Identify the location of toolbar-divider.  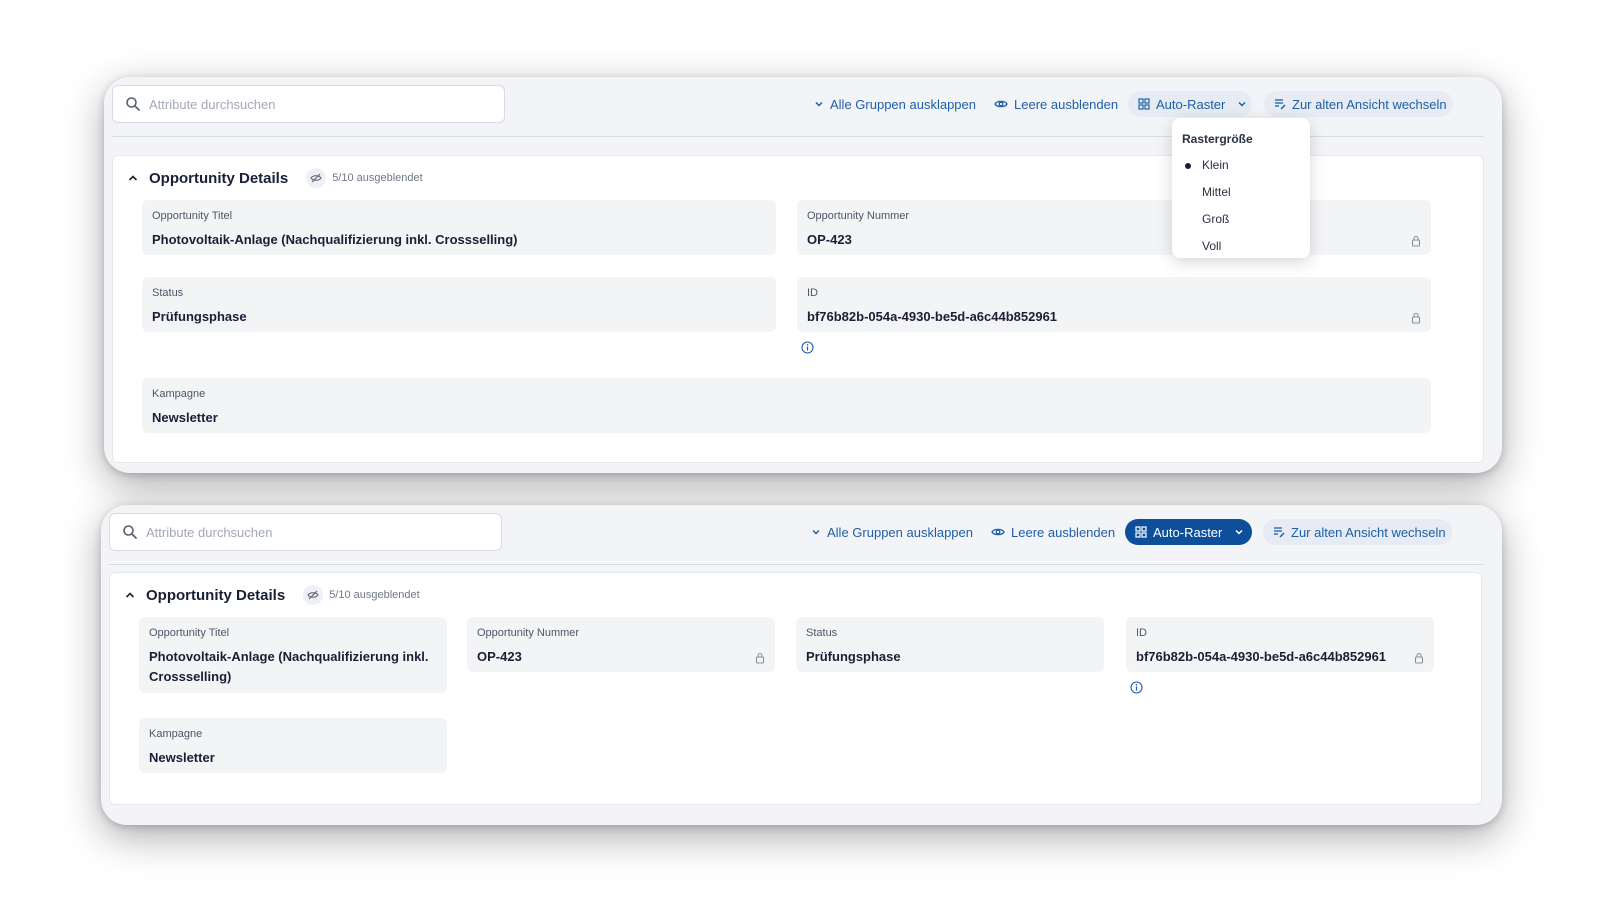
(796, 564).